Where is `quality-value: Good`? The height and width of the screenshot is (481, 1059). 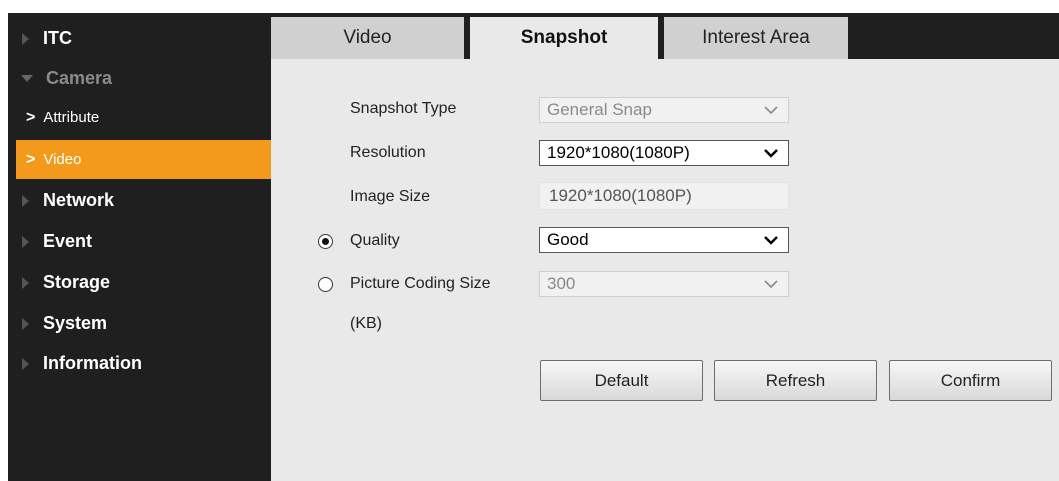 quality-value: Good is located at coordinates (568, 239).